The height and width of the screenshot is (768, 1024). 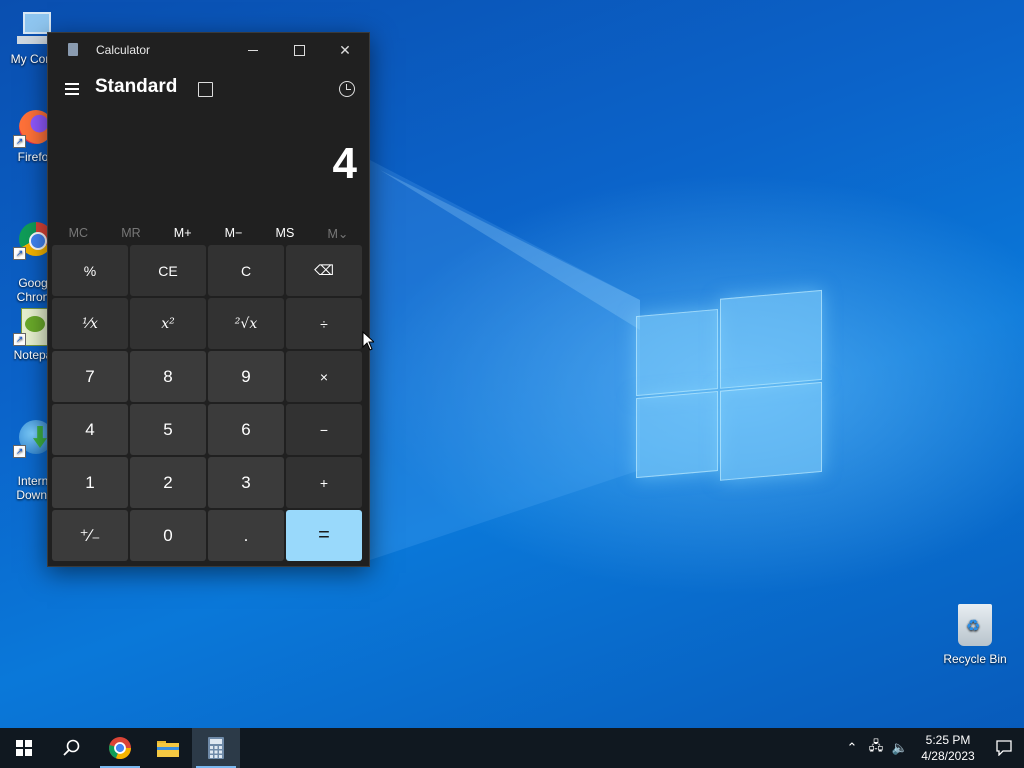 I want to click on notification-icon, so click(x=1004, y=748).